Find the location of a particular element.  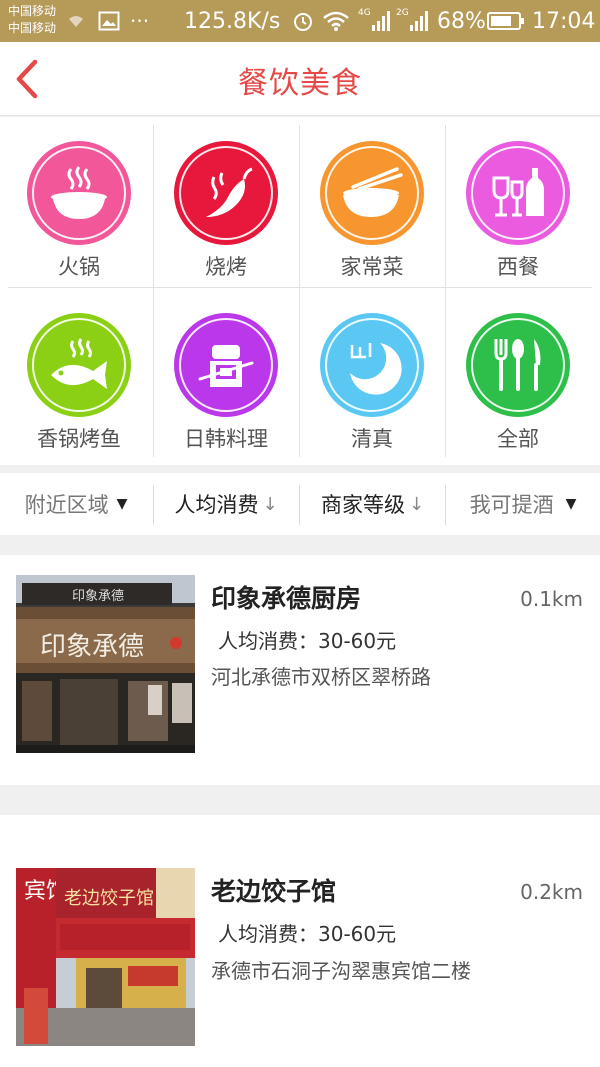

category-halal: 清真 is located at coordinates (372, 377).